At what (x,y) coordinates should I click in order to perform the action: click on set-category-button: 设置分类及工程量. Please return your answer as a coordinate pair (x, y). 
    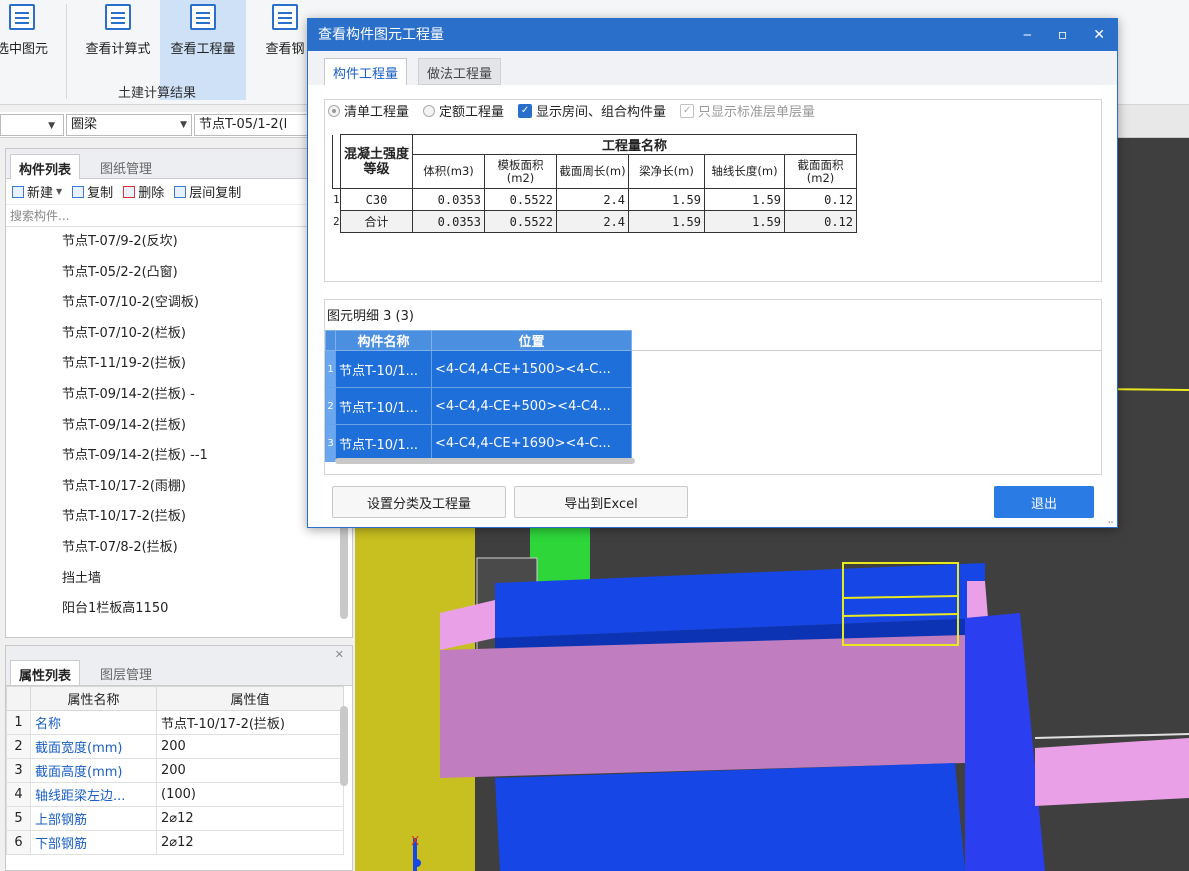
    Looking at the image, I should click on (419, 502).